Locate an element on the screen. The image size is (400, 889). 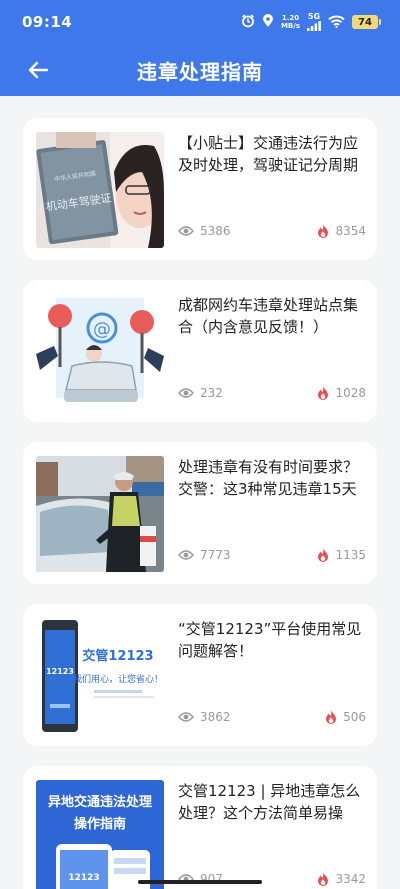
status-bar: 09:14 1.20 MB/s 5G 74 is located at coordinates (200, 22).